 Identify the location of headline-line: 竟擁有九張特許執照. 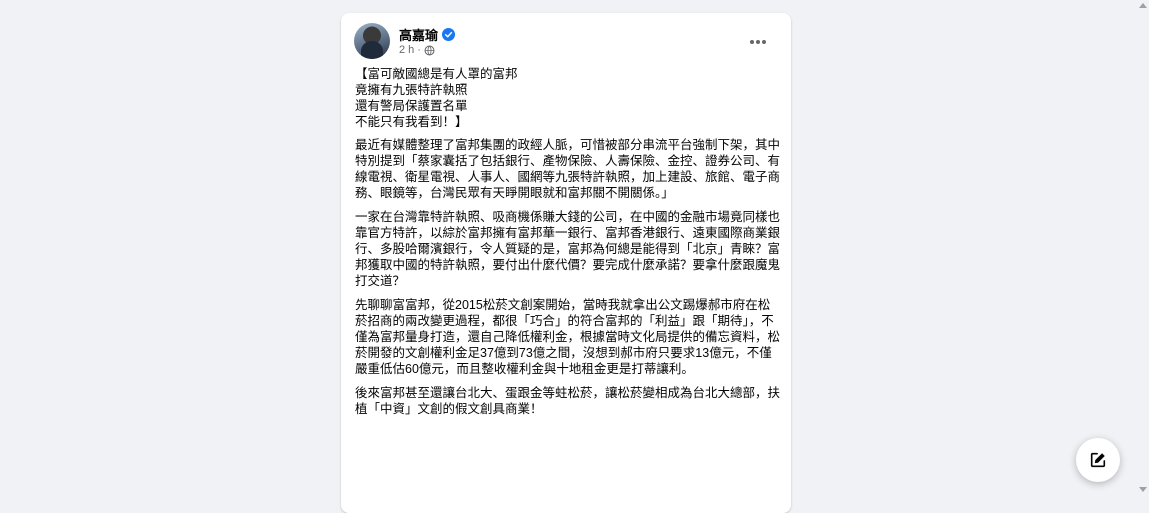
(411, 90).